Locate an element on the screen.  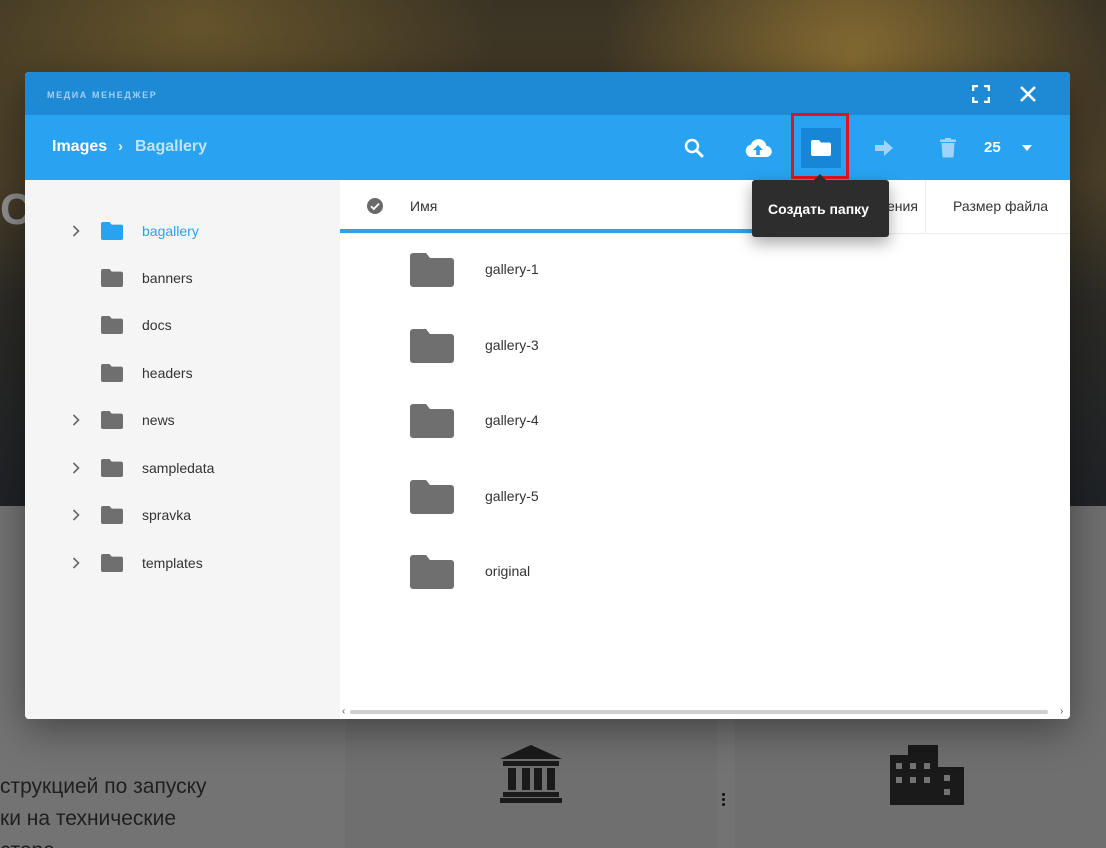
tree-item-headers: headers is located at coordinates (182, 373).